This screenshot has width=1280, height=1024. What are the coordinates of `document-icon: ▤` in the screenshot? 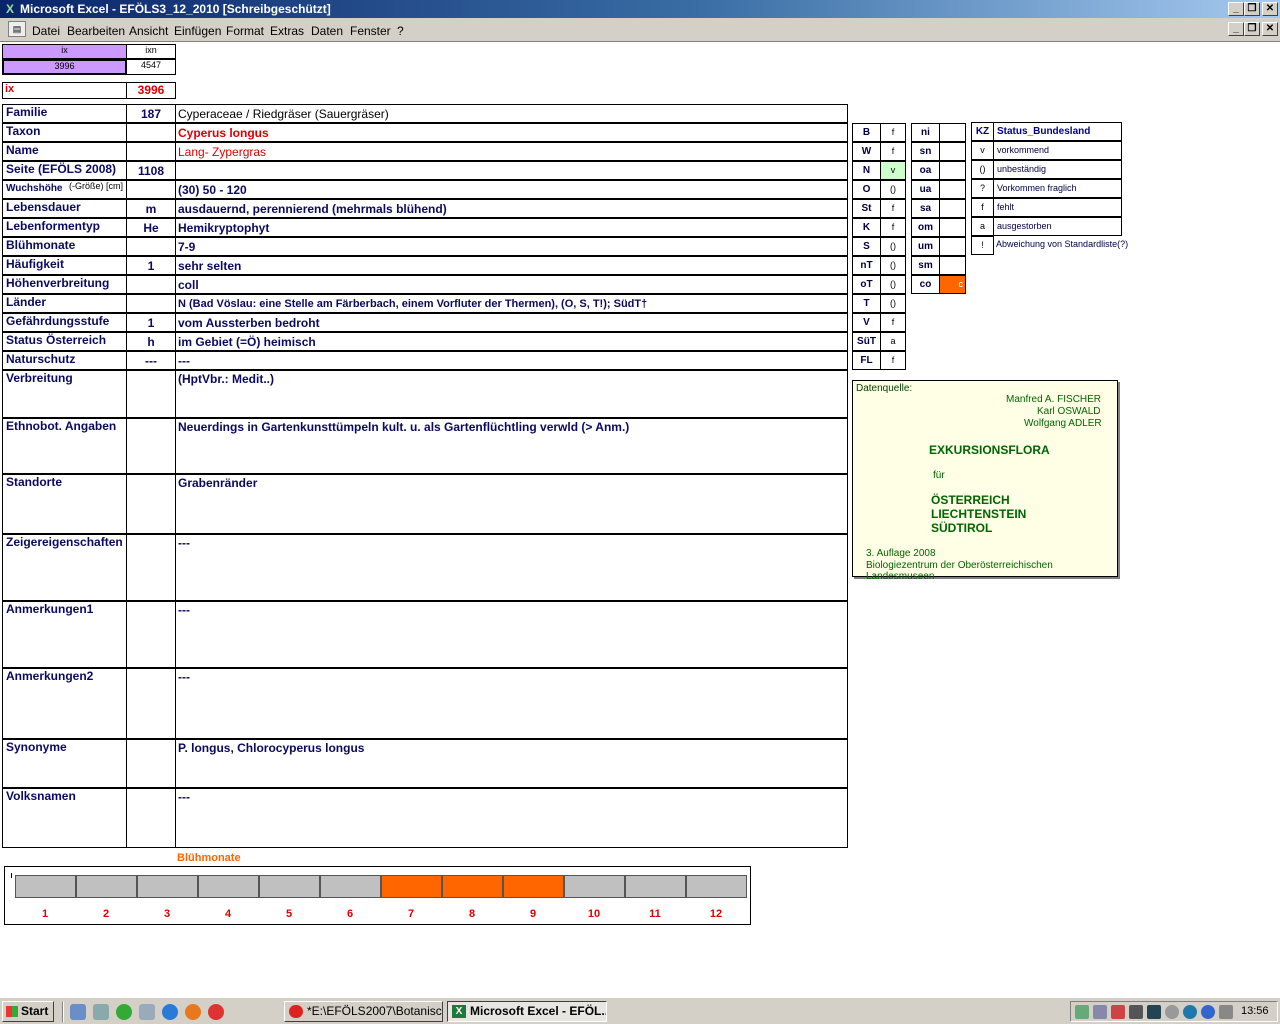 It's located at (17, 29).